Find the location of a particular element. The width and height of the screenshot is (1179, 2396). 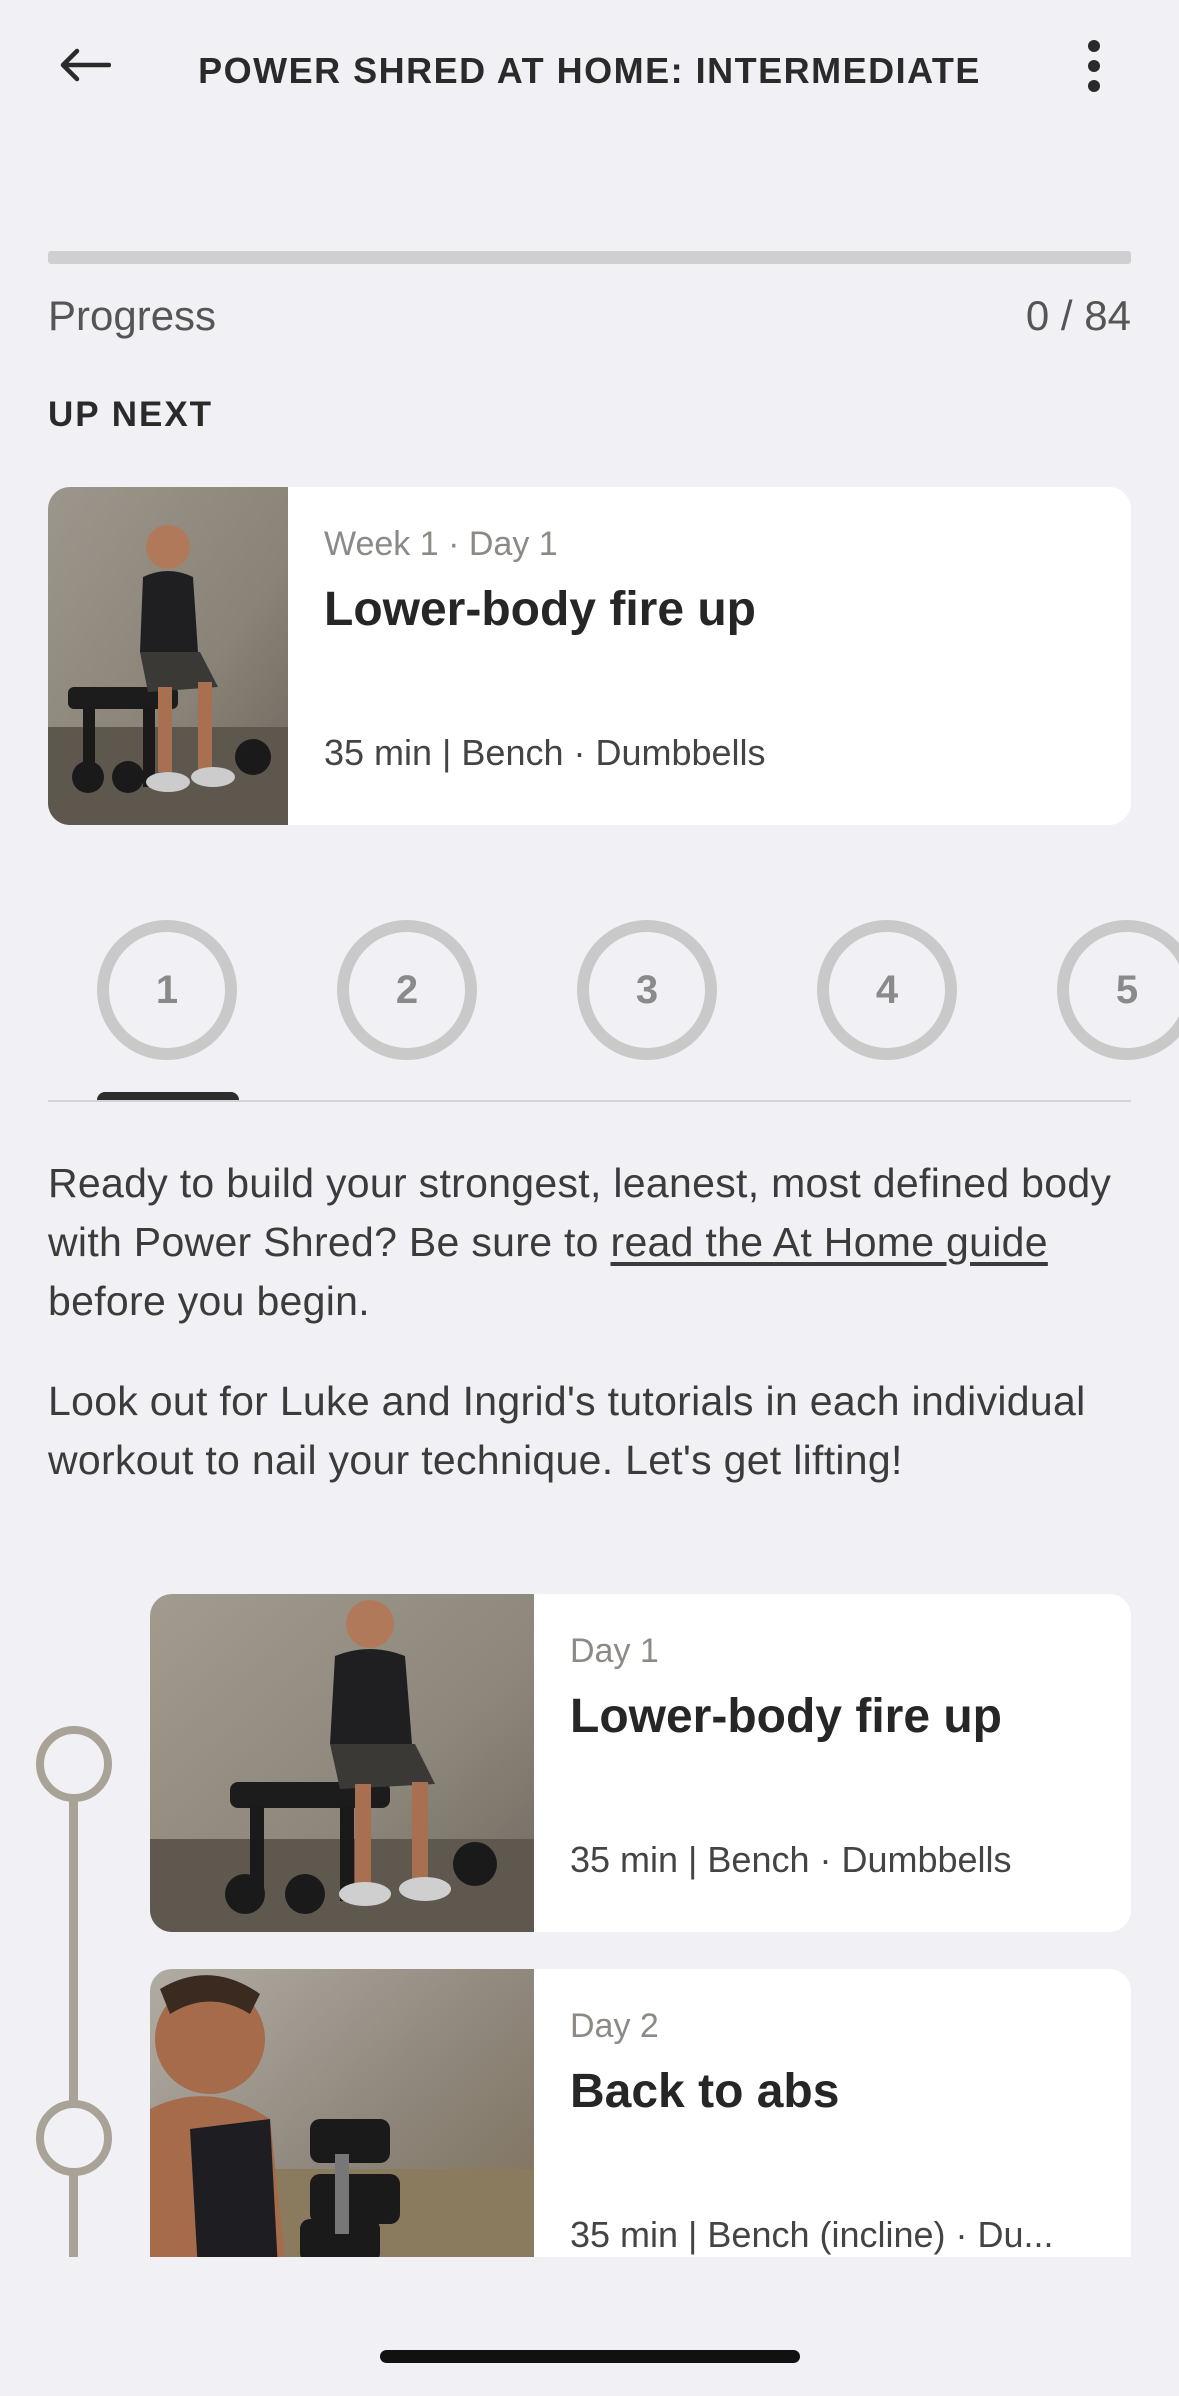

timeline-line is located at coordinates (73, 2010).